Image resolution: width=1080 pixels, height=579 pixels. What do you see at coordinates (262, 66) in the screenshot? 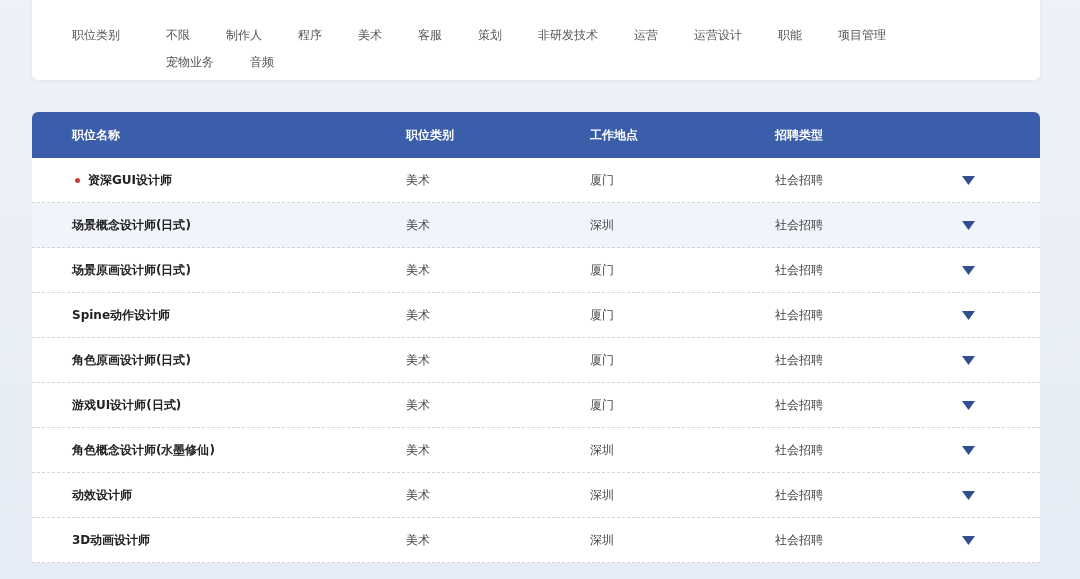
I see `filter-option: 音频` at bounding box center [262, 66].